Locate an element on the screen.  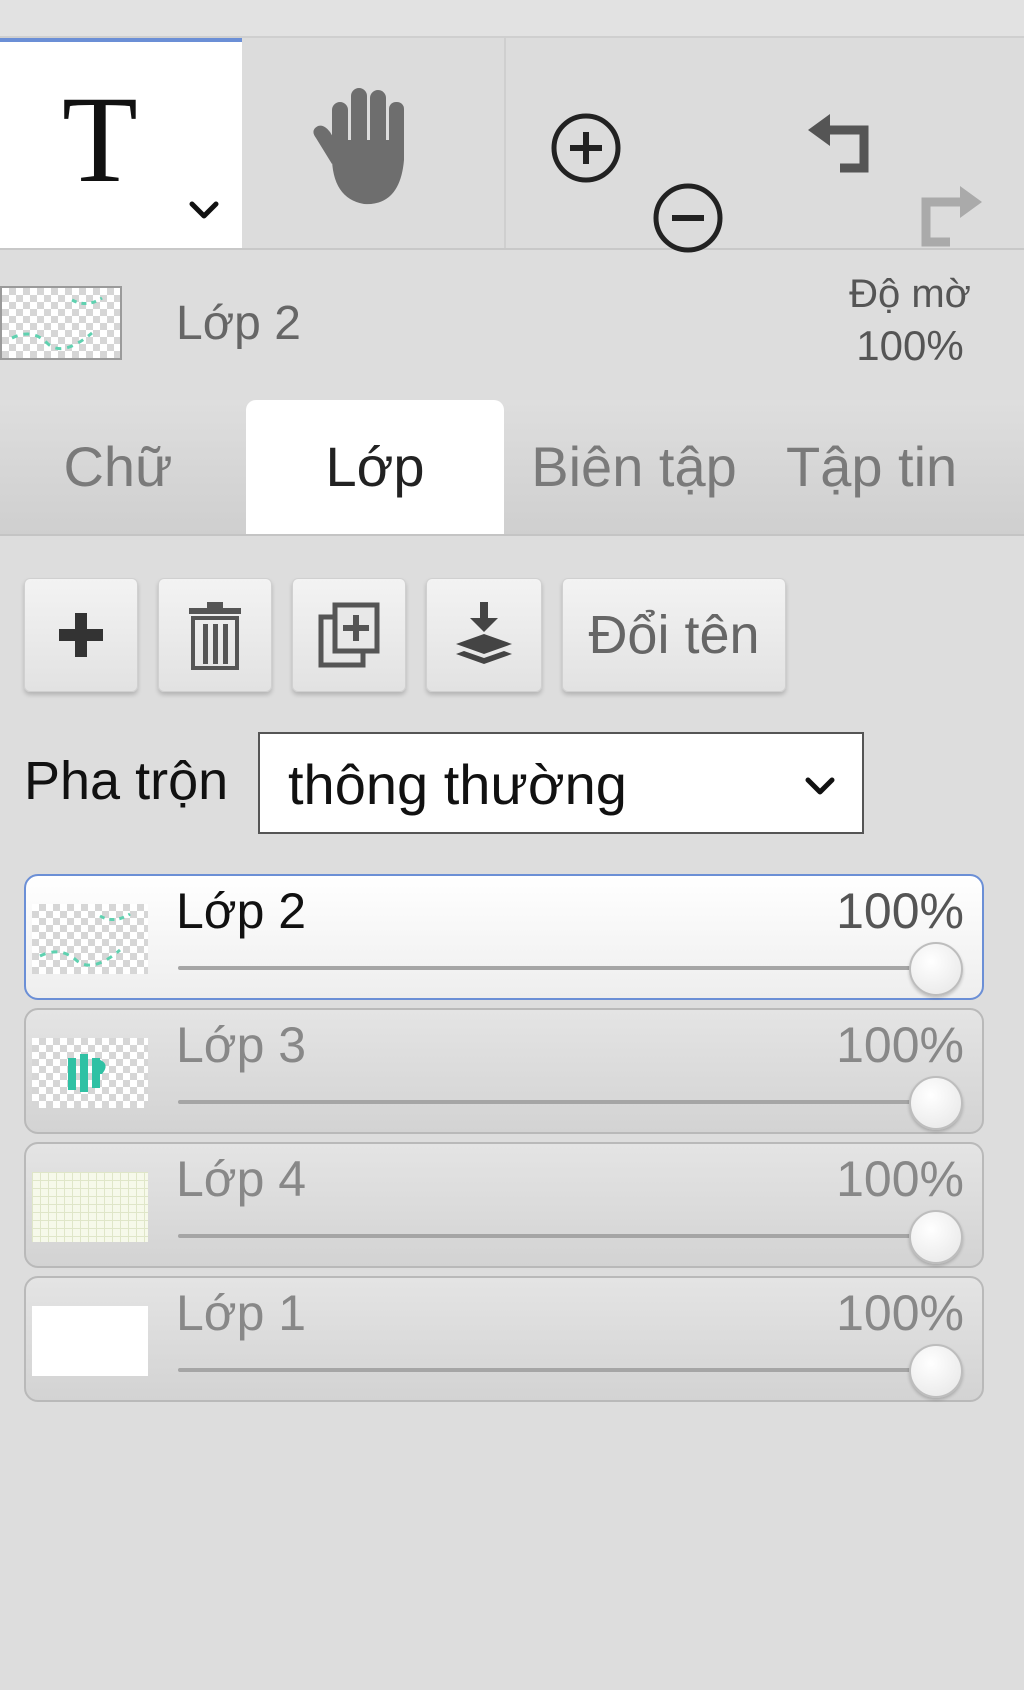
delete-layer-button is located at coordinates (215, 635).